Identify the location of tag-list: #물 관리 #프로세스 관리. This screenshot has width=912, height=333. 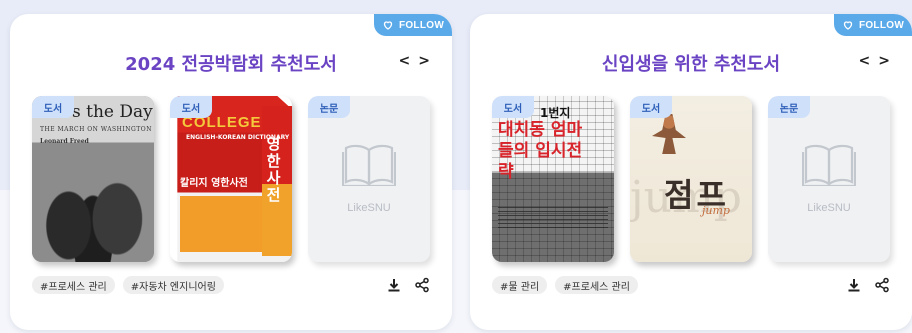
(565, 285).